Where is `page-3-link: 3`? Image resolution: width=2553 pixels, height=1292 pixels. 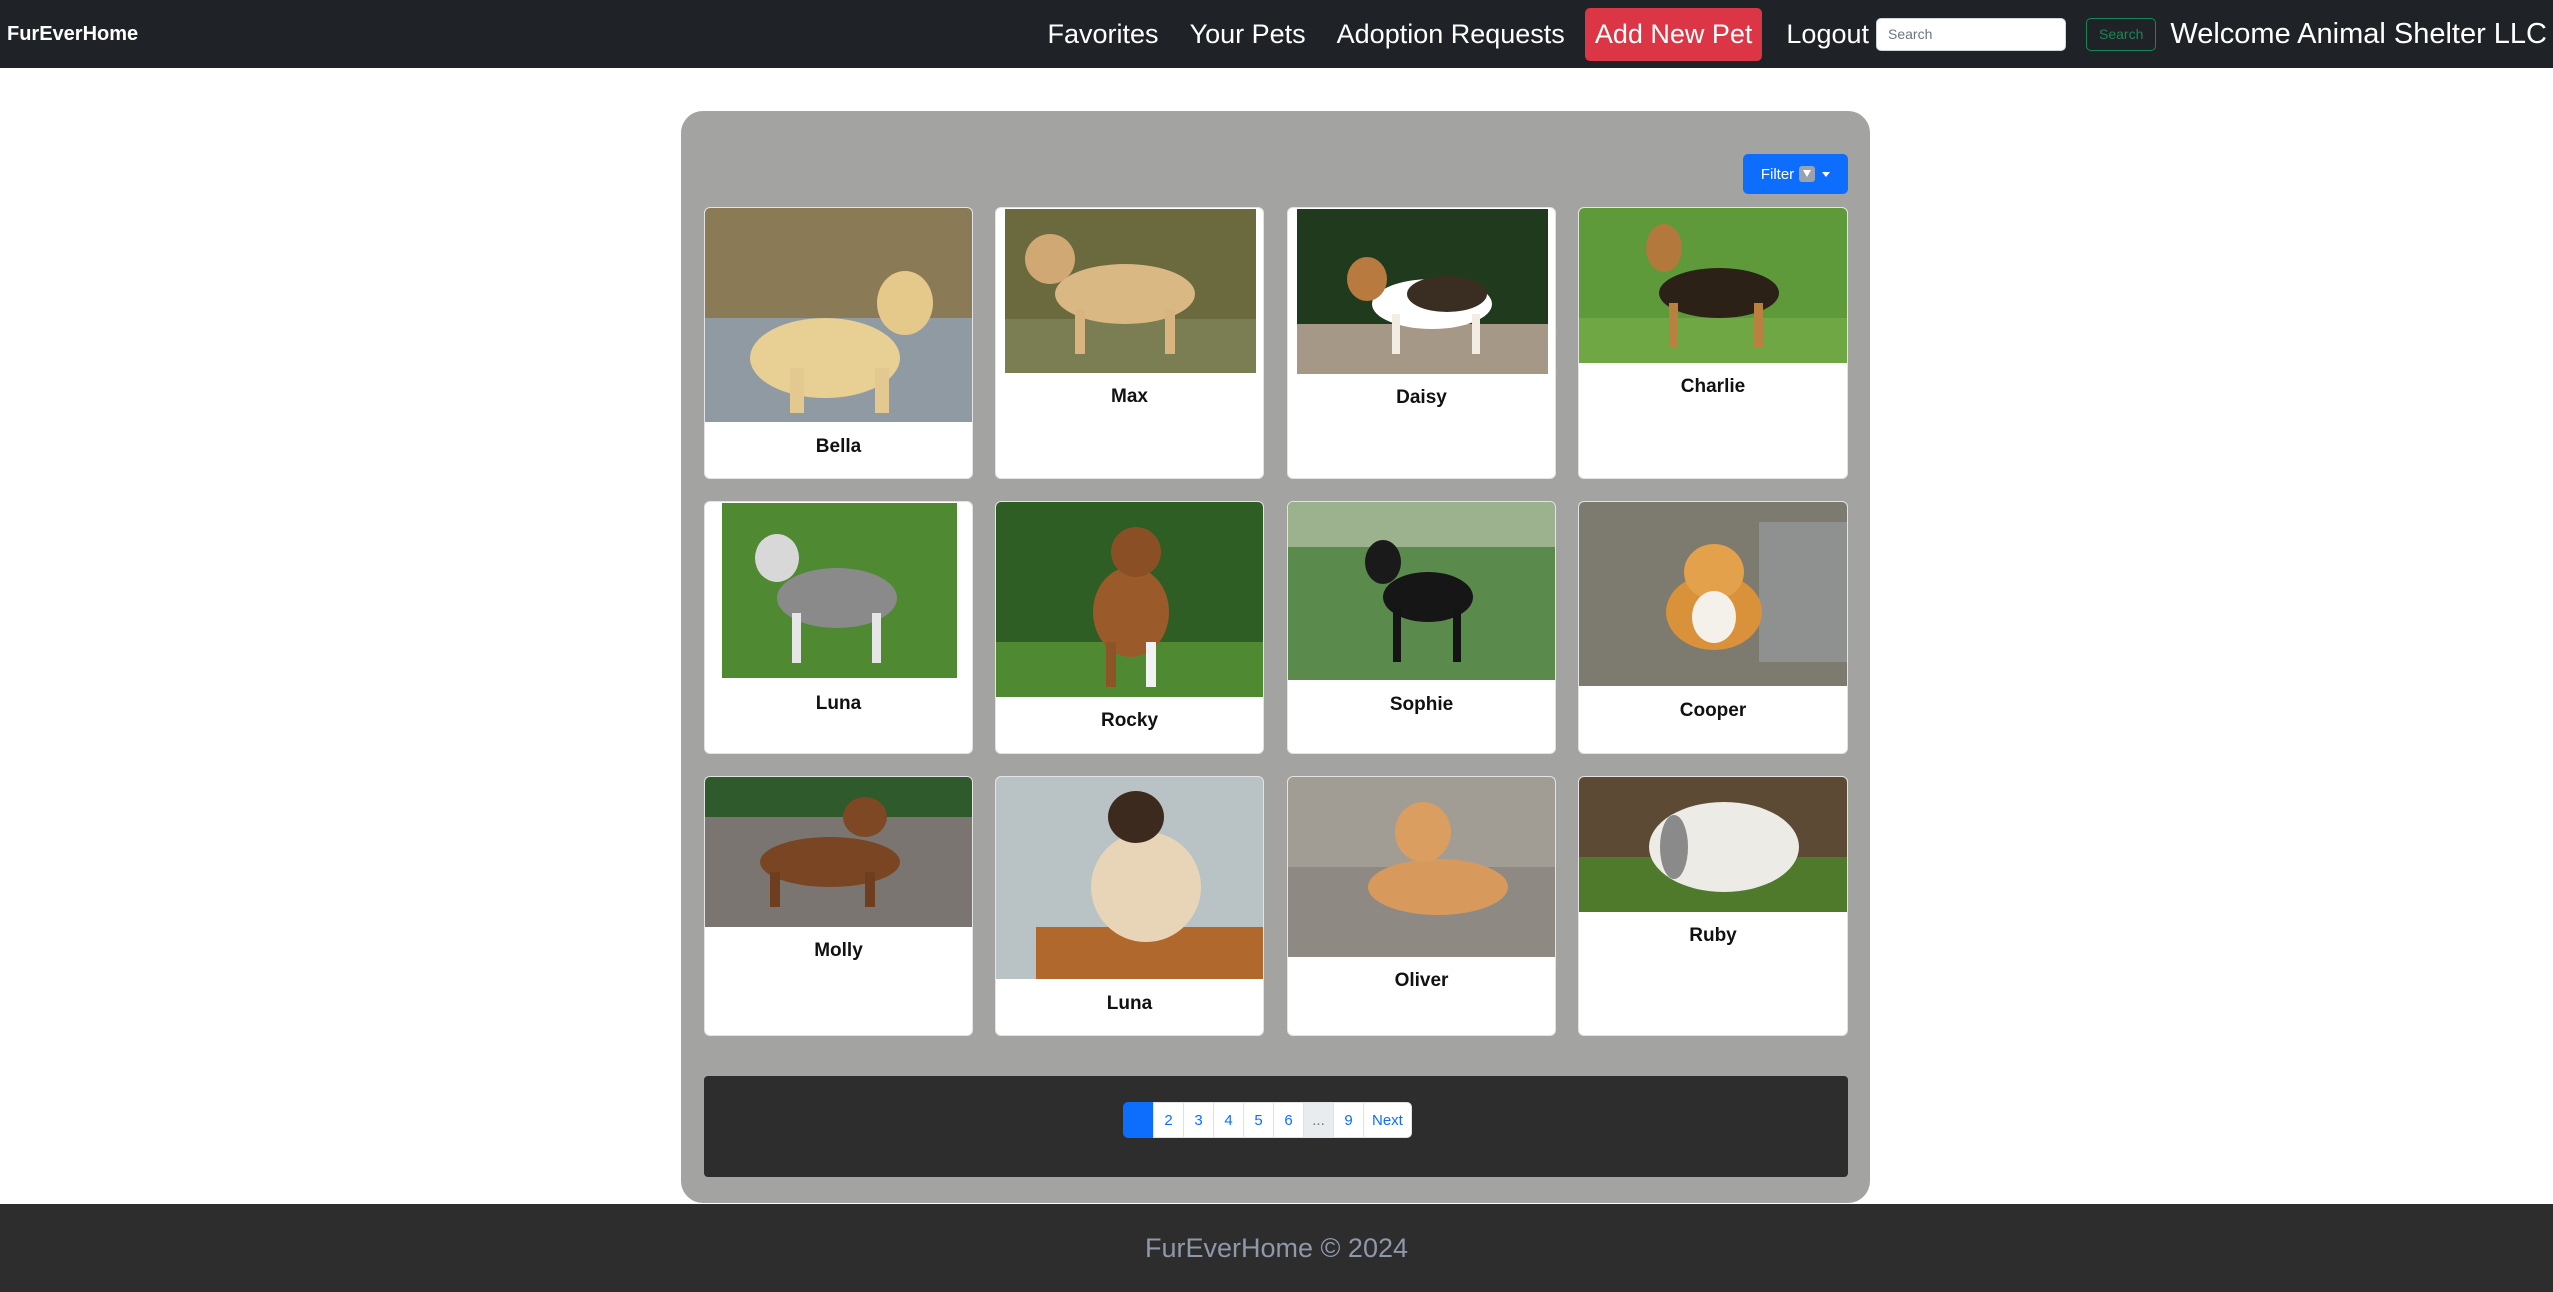 page-3-link: 3 is located at coordinates (1198, 1120).